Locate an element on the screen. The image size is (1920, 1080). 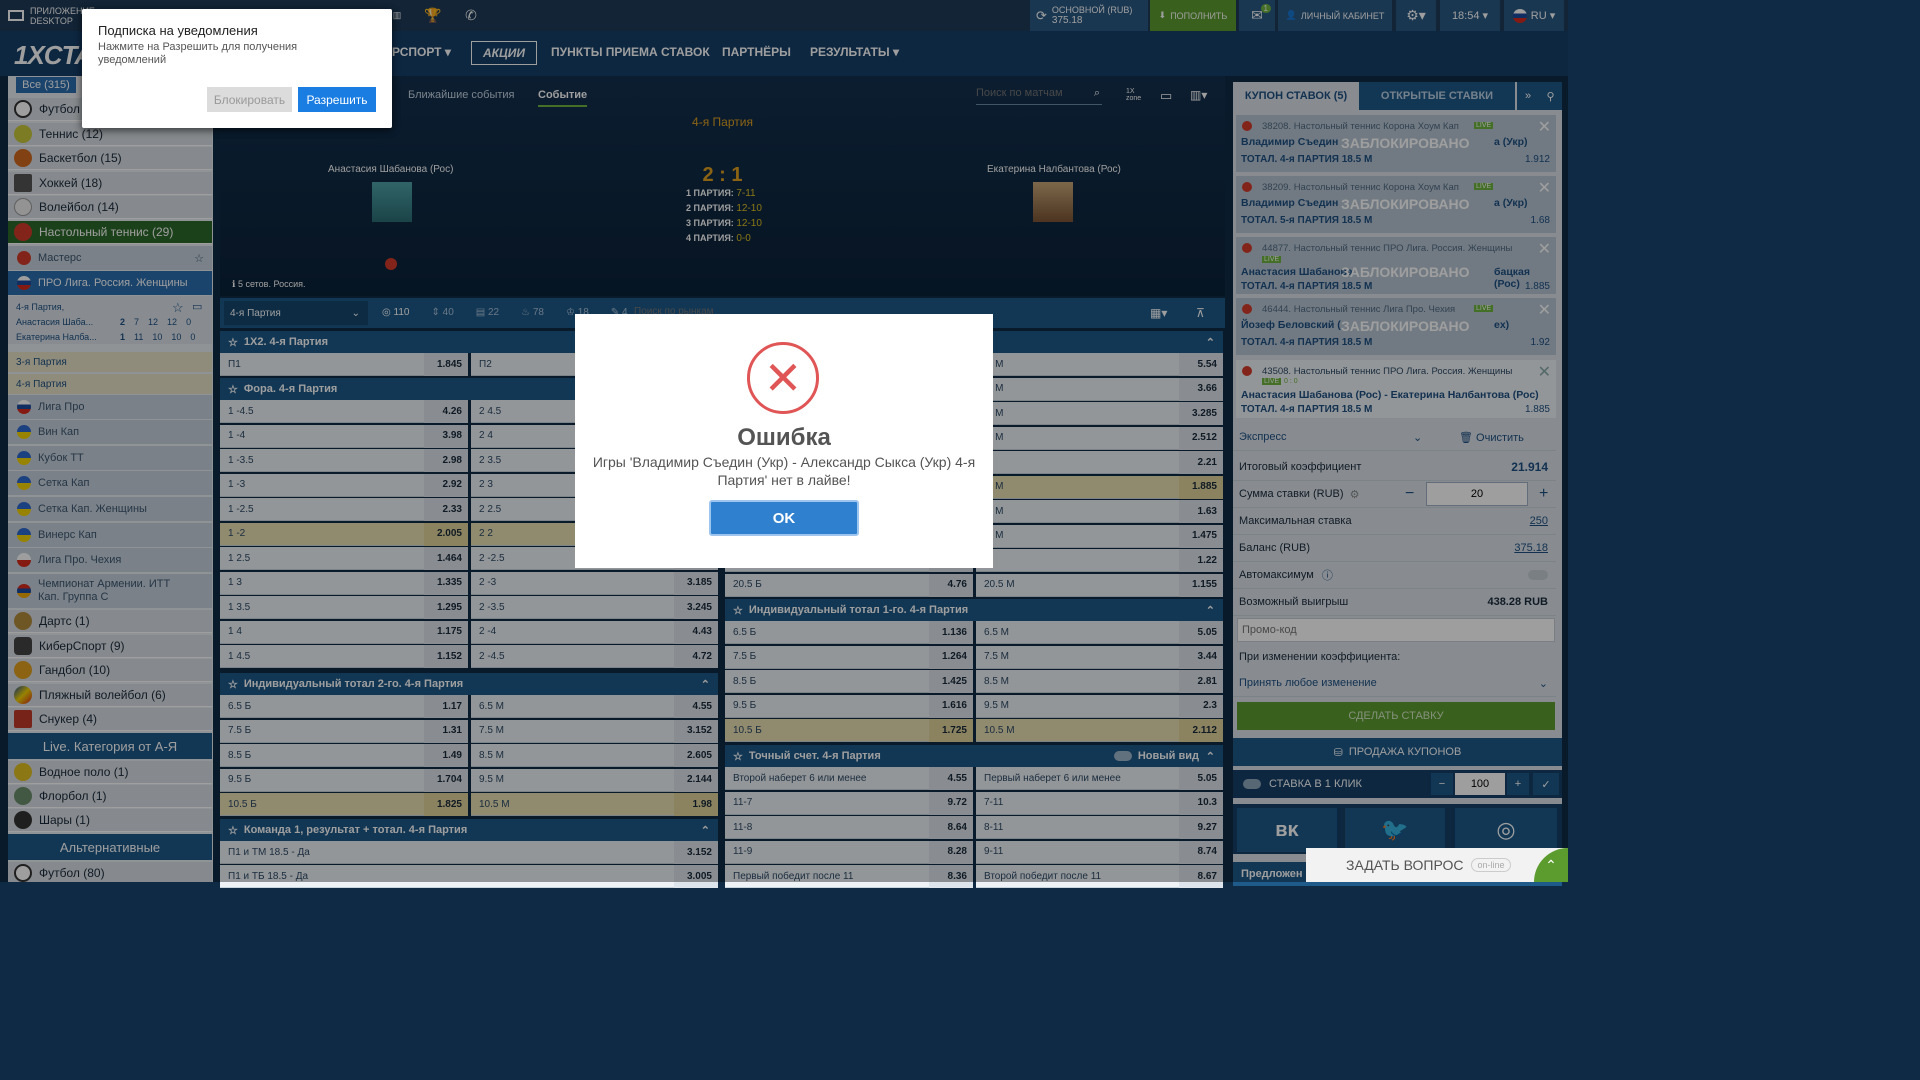
modal-title: Ошибка is located at coordinates (784, 437).